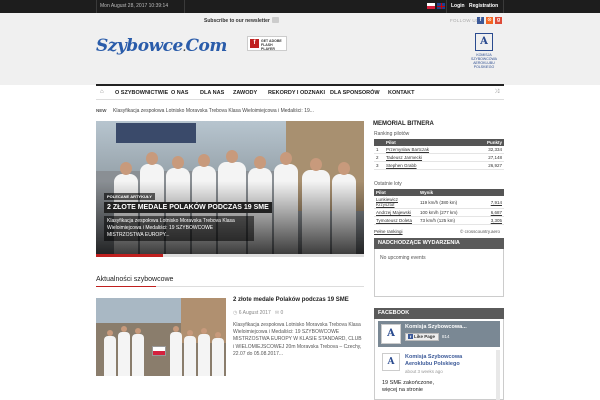  What do you see at coordinates (436, 6) in the screenshot?
I see `language-switcher` at bounding box center [436, 6].